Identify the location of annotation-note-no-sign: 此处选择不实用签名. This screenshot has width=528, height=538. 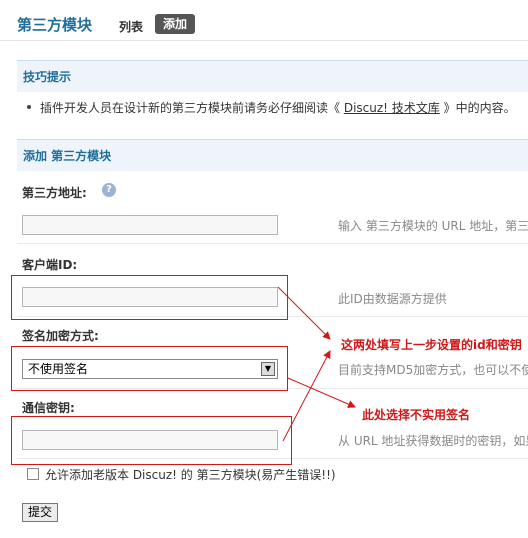
(416, 415).